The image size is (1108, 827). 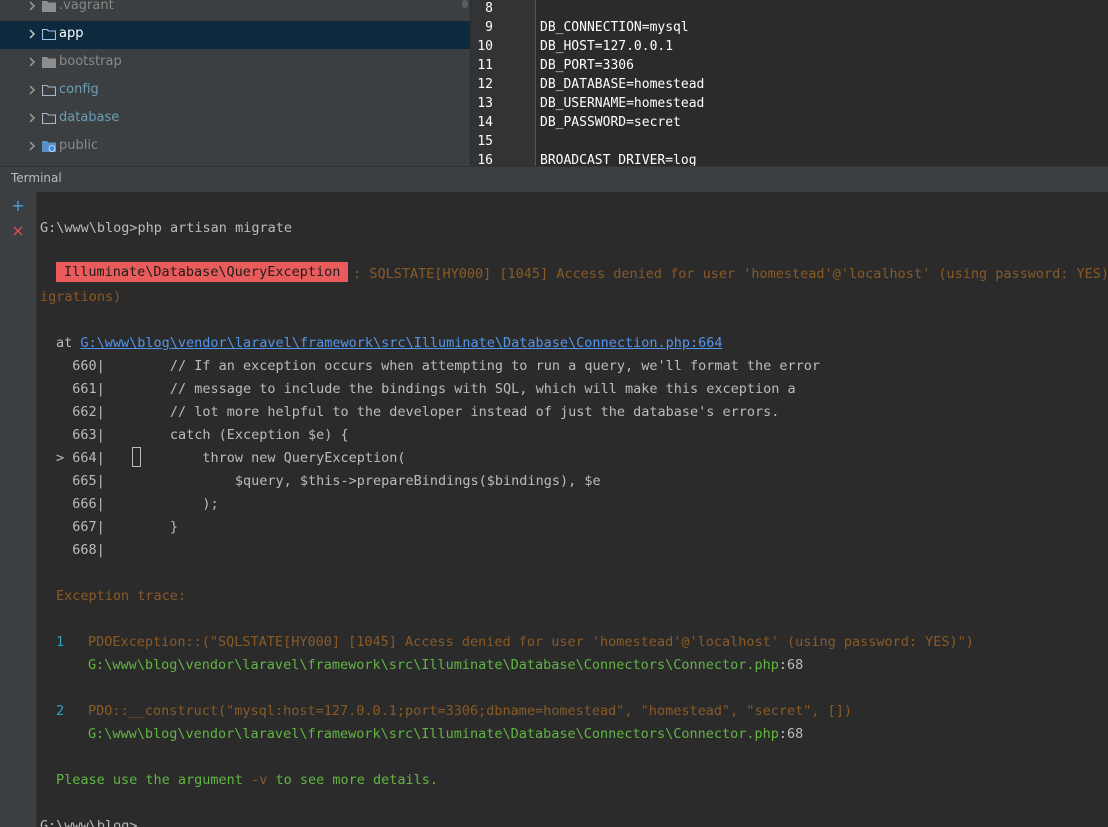 I want to click on line-number: 10, so click(x=485, y=46).